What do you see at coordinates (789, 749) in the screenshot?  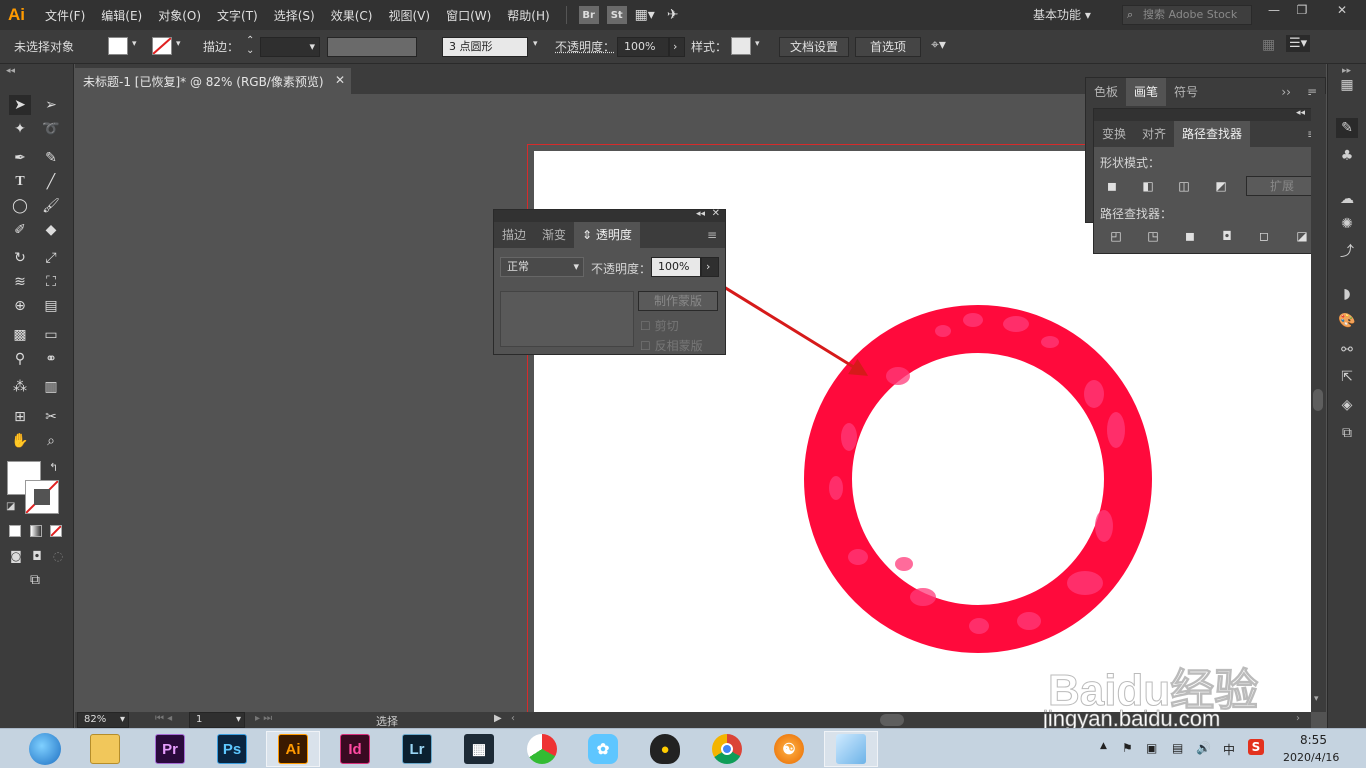 I see `taskbar-browser: ☯` at bounding box center [789, 749].